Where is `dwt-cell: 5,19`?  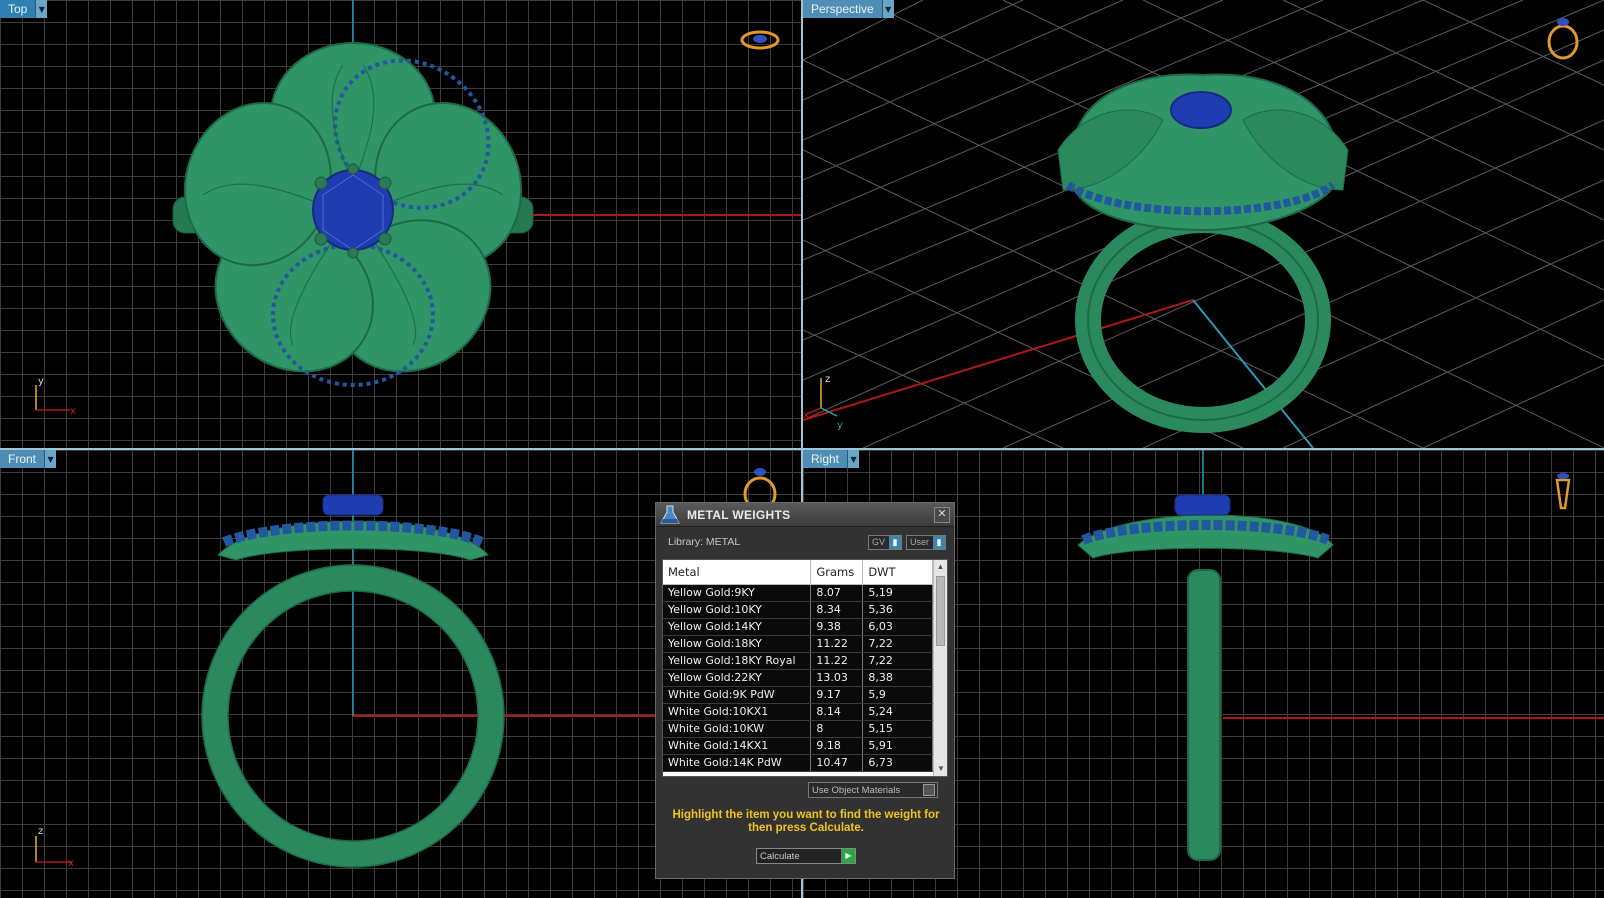 dwt-cell: 5,19 is located at coordinates (897, 593).